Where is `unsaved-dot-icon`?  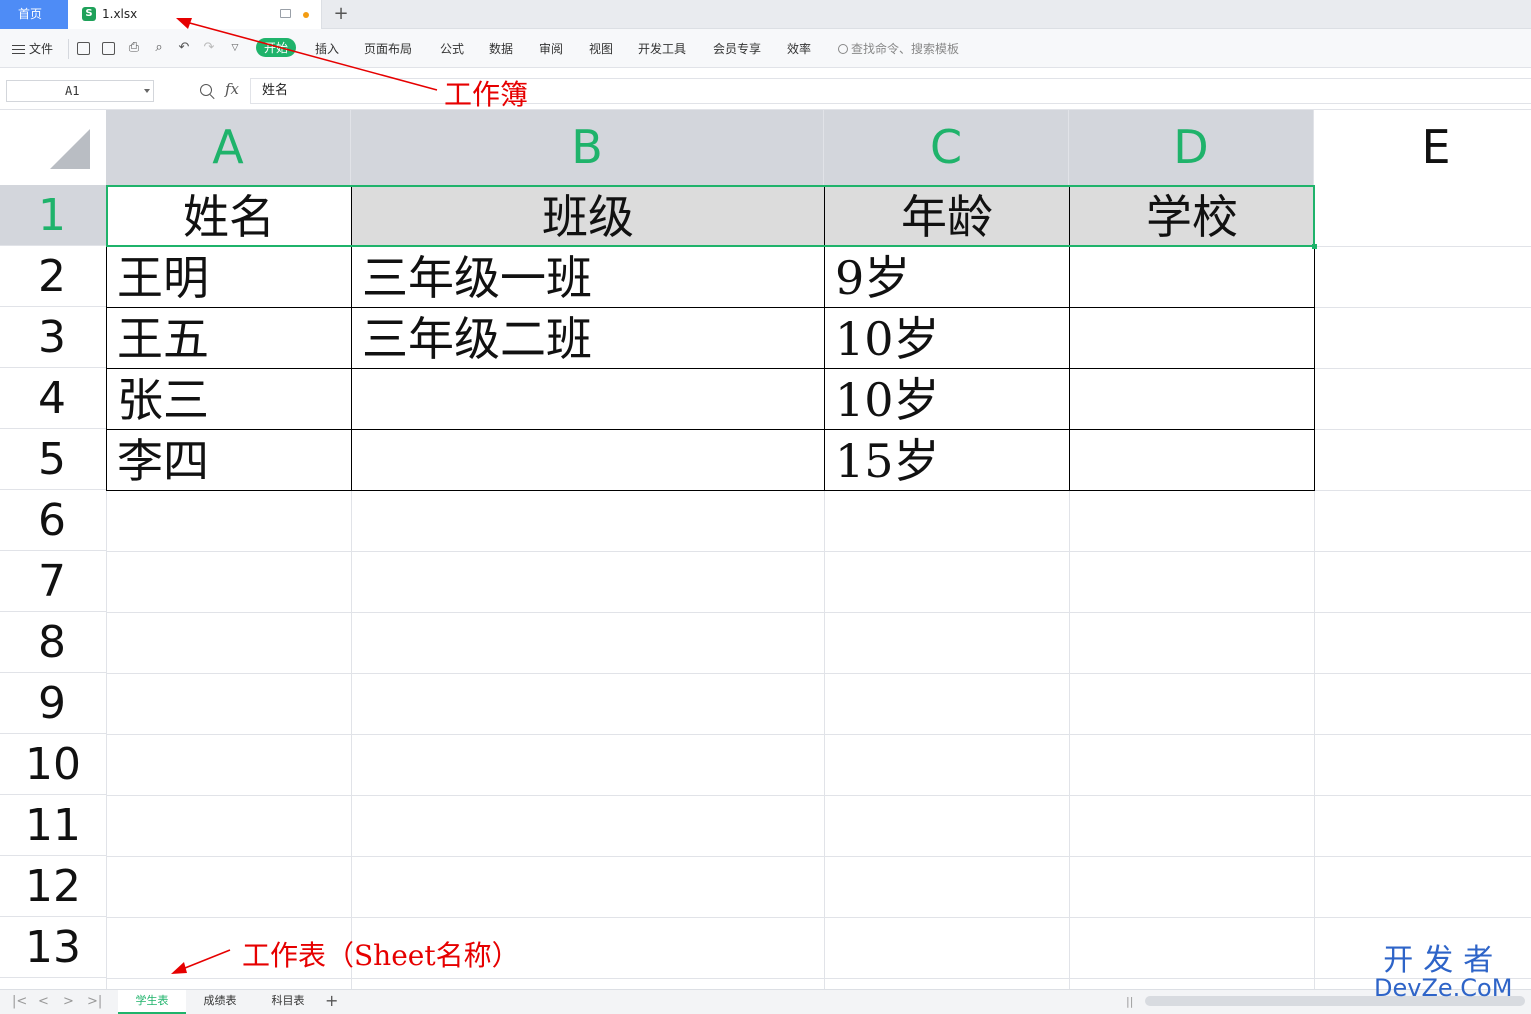 unsaved-dot-icon is located at coordinates (306, 15).